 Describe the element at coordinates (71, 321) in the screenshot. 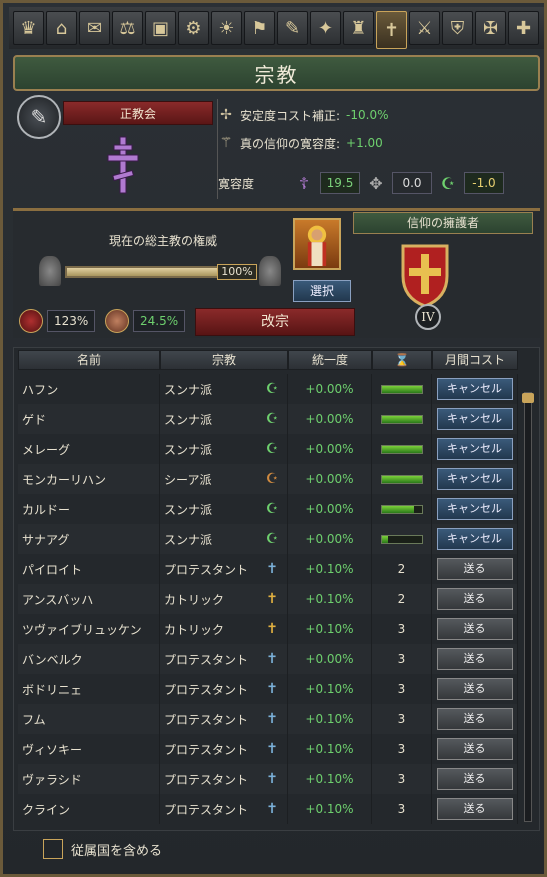

I see `stat-left-value: 123%` at that location.